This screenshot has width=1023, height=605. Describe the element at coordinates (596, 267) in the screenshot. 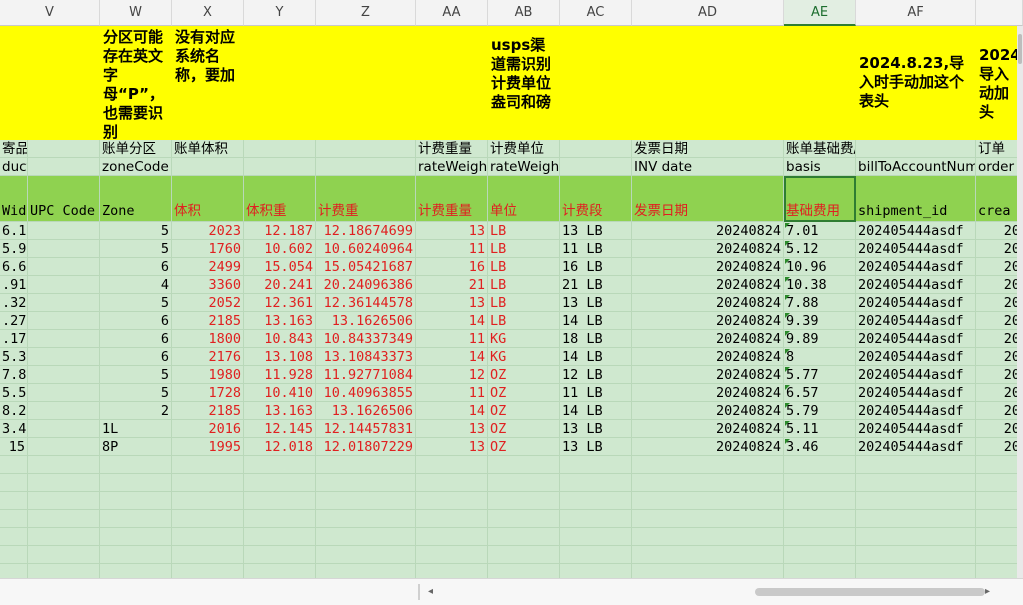

I see `data-cell-8: 16 LB` at that location.